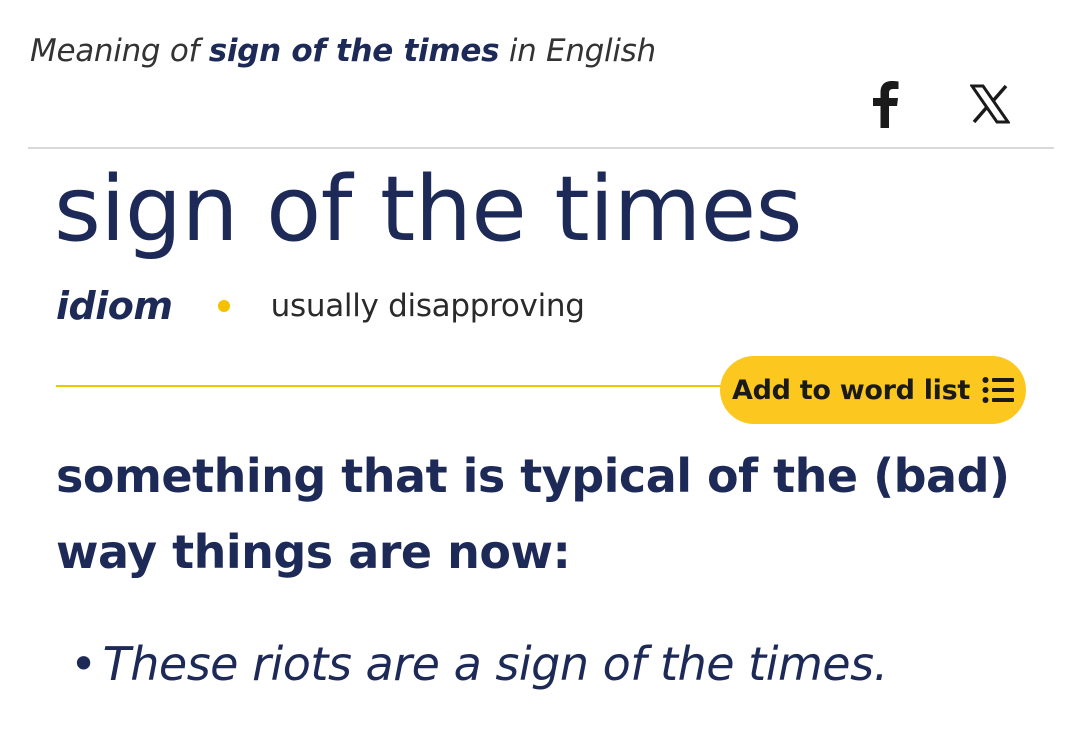 Image resolution: width=1080 pixels, height=742 pixels. What do you see at coordinates (115, 51) in the screenshot?
I see `meaning-prefix: Meaning of` at bounding box center [115, 51].